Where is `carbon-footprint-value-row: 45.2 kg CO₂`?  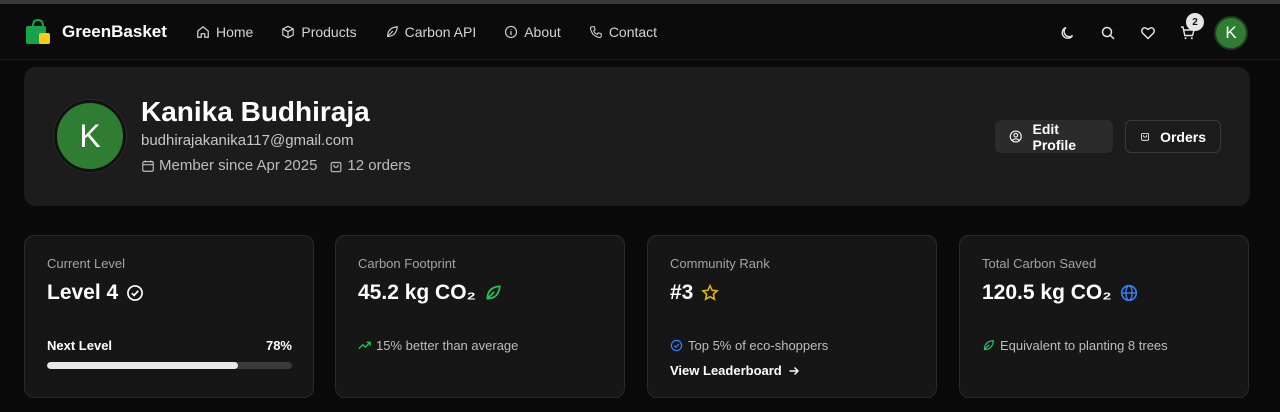 carbon-footprint-value-row: 45.2 kg CO₂ is located at coordinates (430, 293).